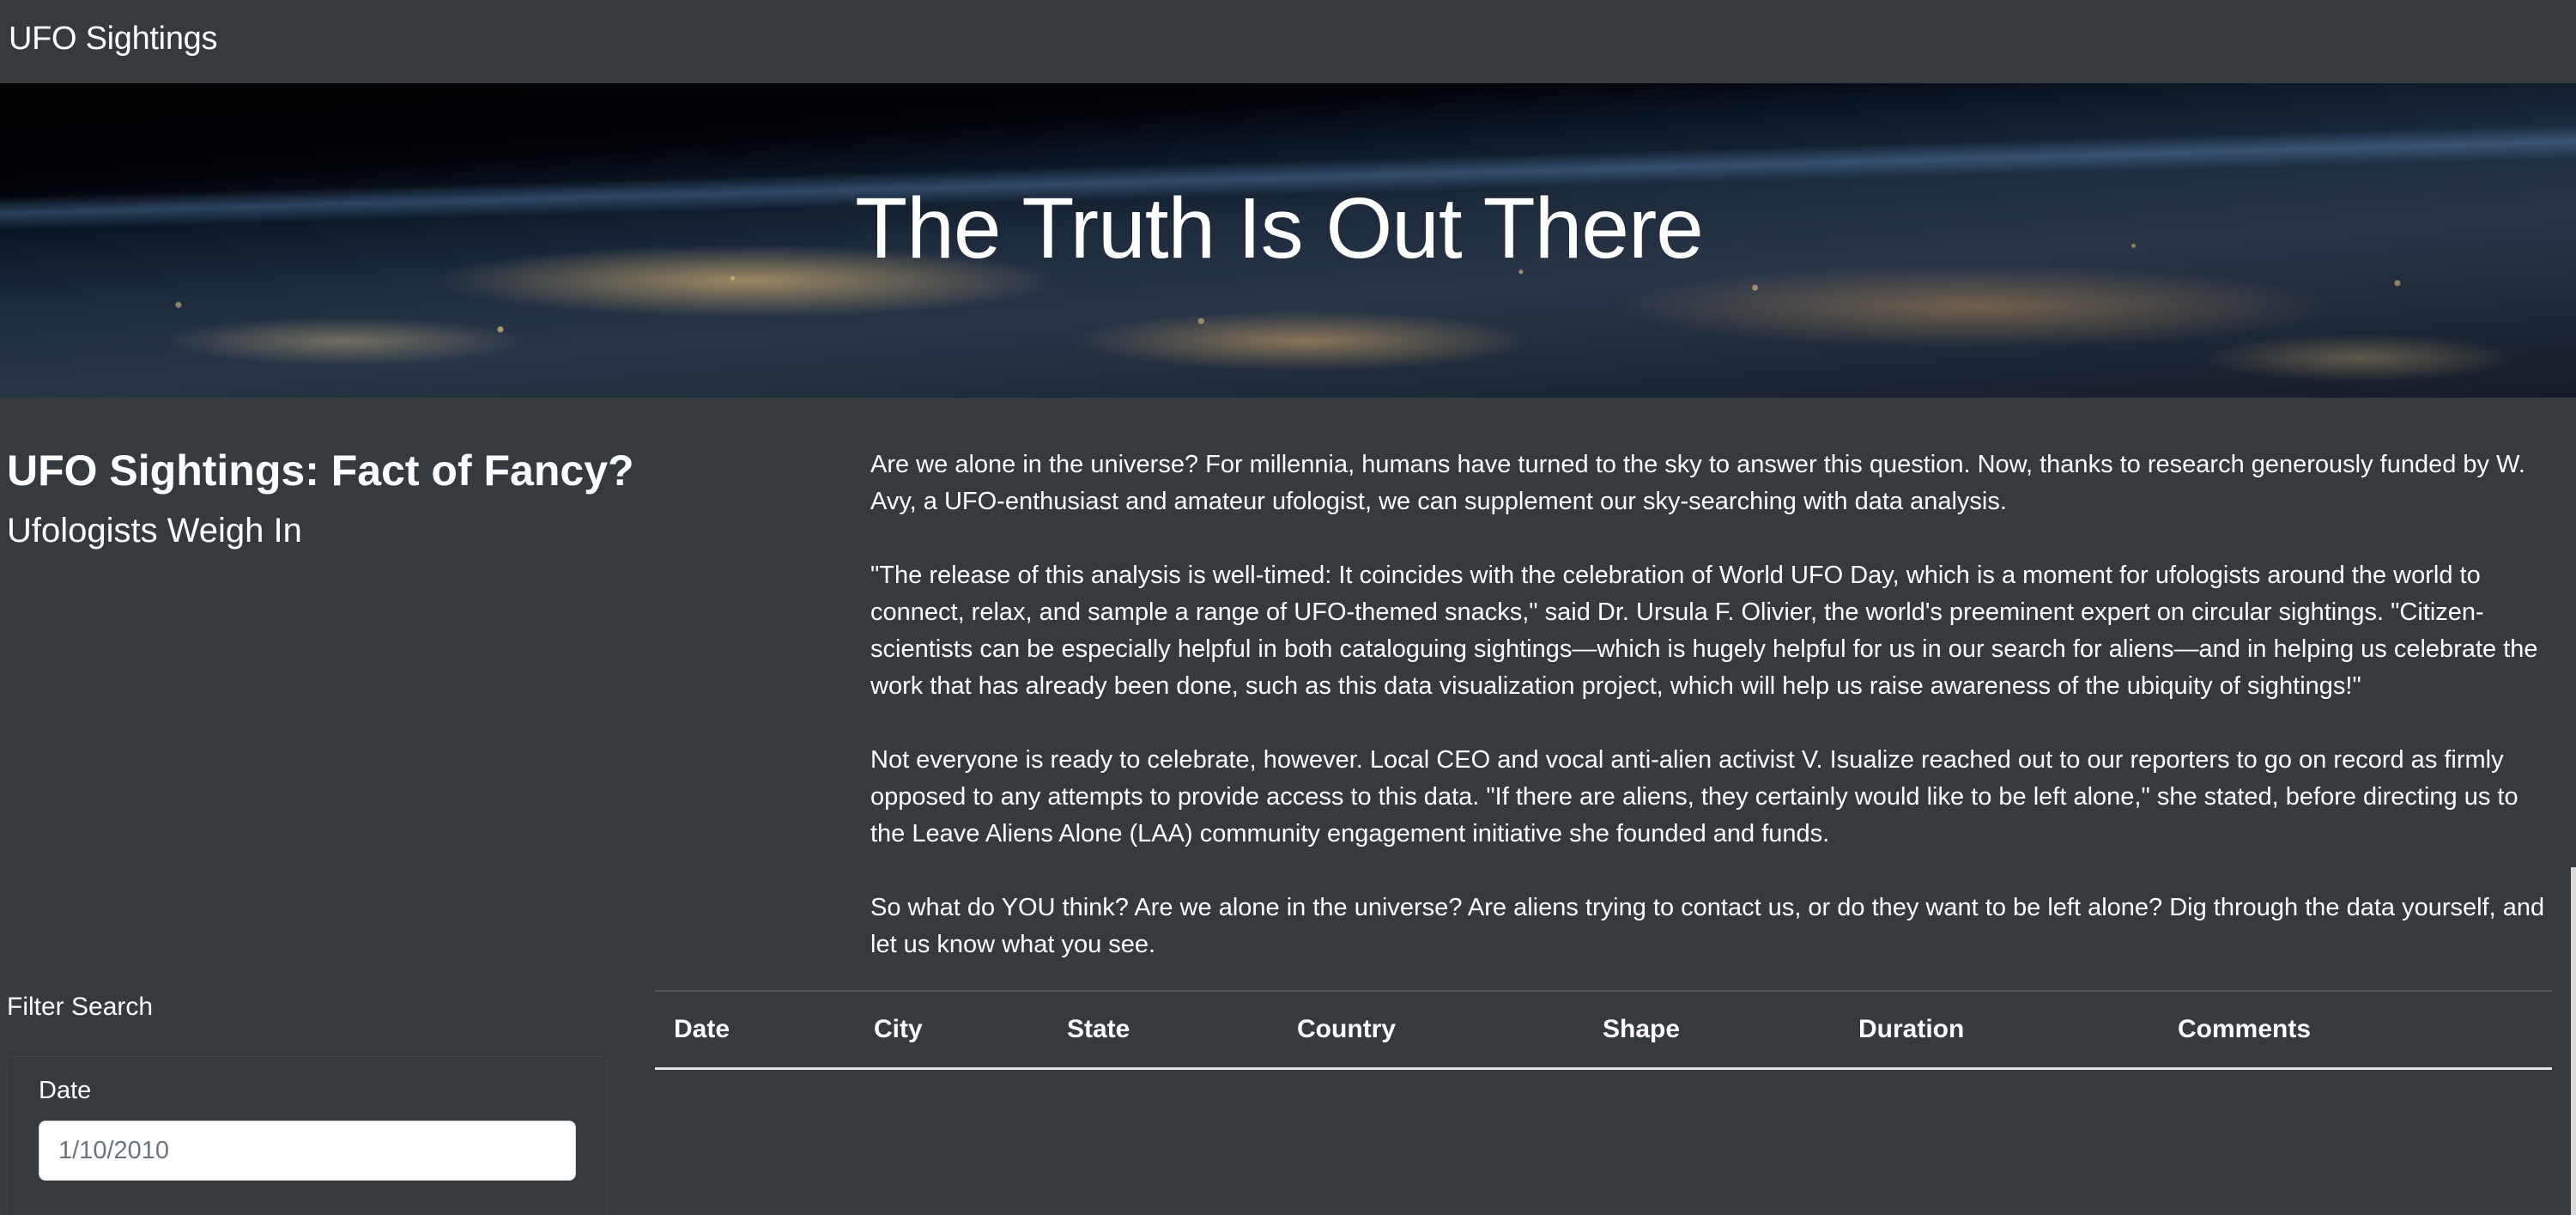 The height and width of the screenshot is (1215, 2576). Describe the element at coordinates (320, 471) in the screenshot. I see `article-title: UFO Sightings: Fact of Fancy?` at that location.